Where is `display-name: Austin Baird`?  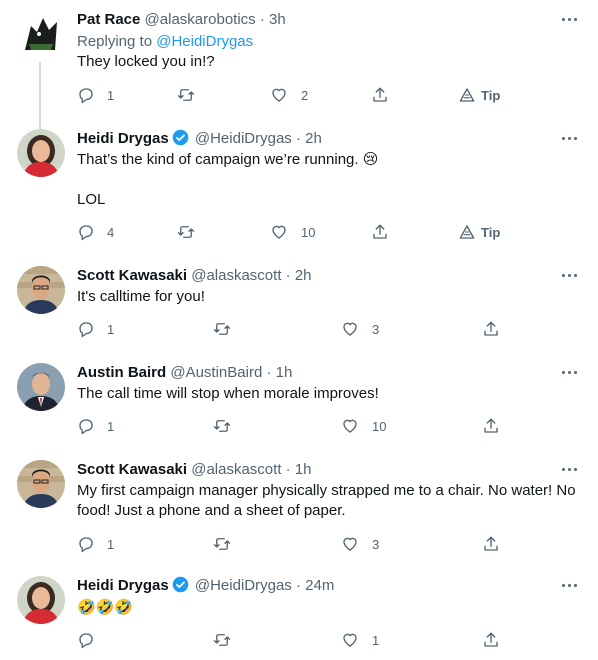 display-name: Austin Baird is located at coordinates (121, 372).